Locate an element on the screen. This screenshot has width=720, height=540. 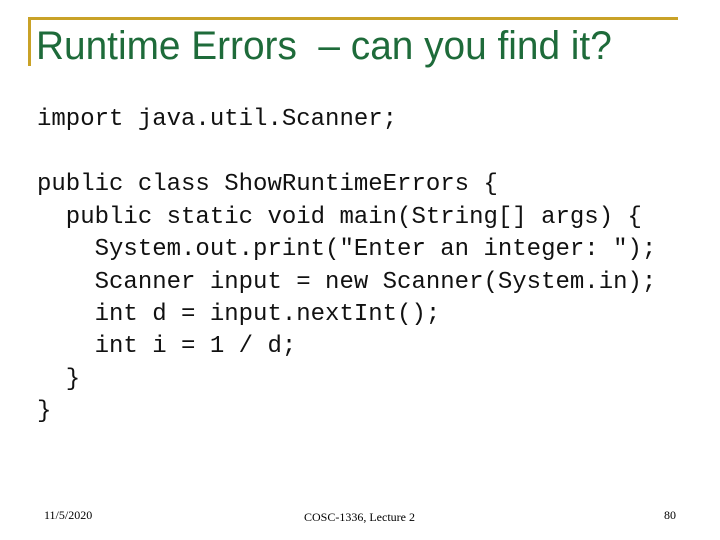
title-accent-rule-vertical is located at coordinates (29, 41).